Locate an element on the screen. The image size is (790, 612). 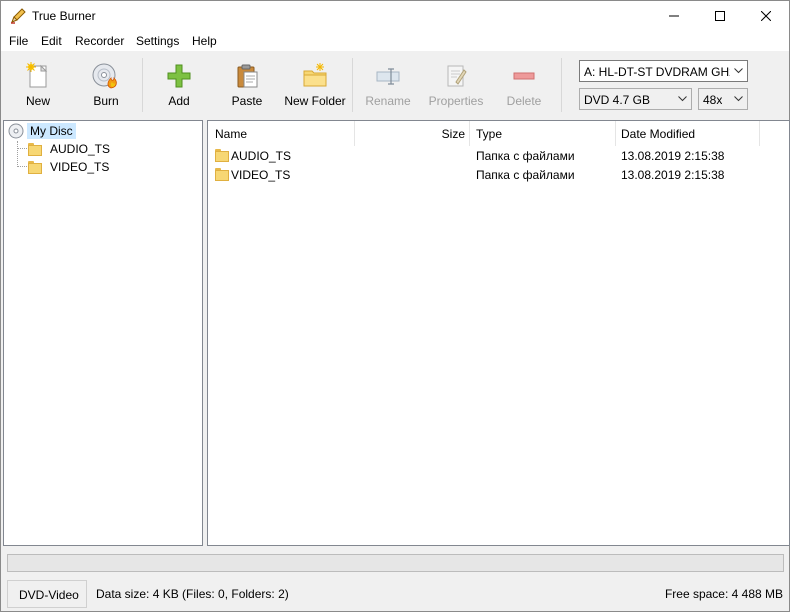
add-plus-icon is located at coordinates (179, 76).